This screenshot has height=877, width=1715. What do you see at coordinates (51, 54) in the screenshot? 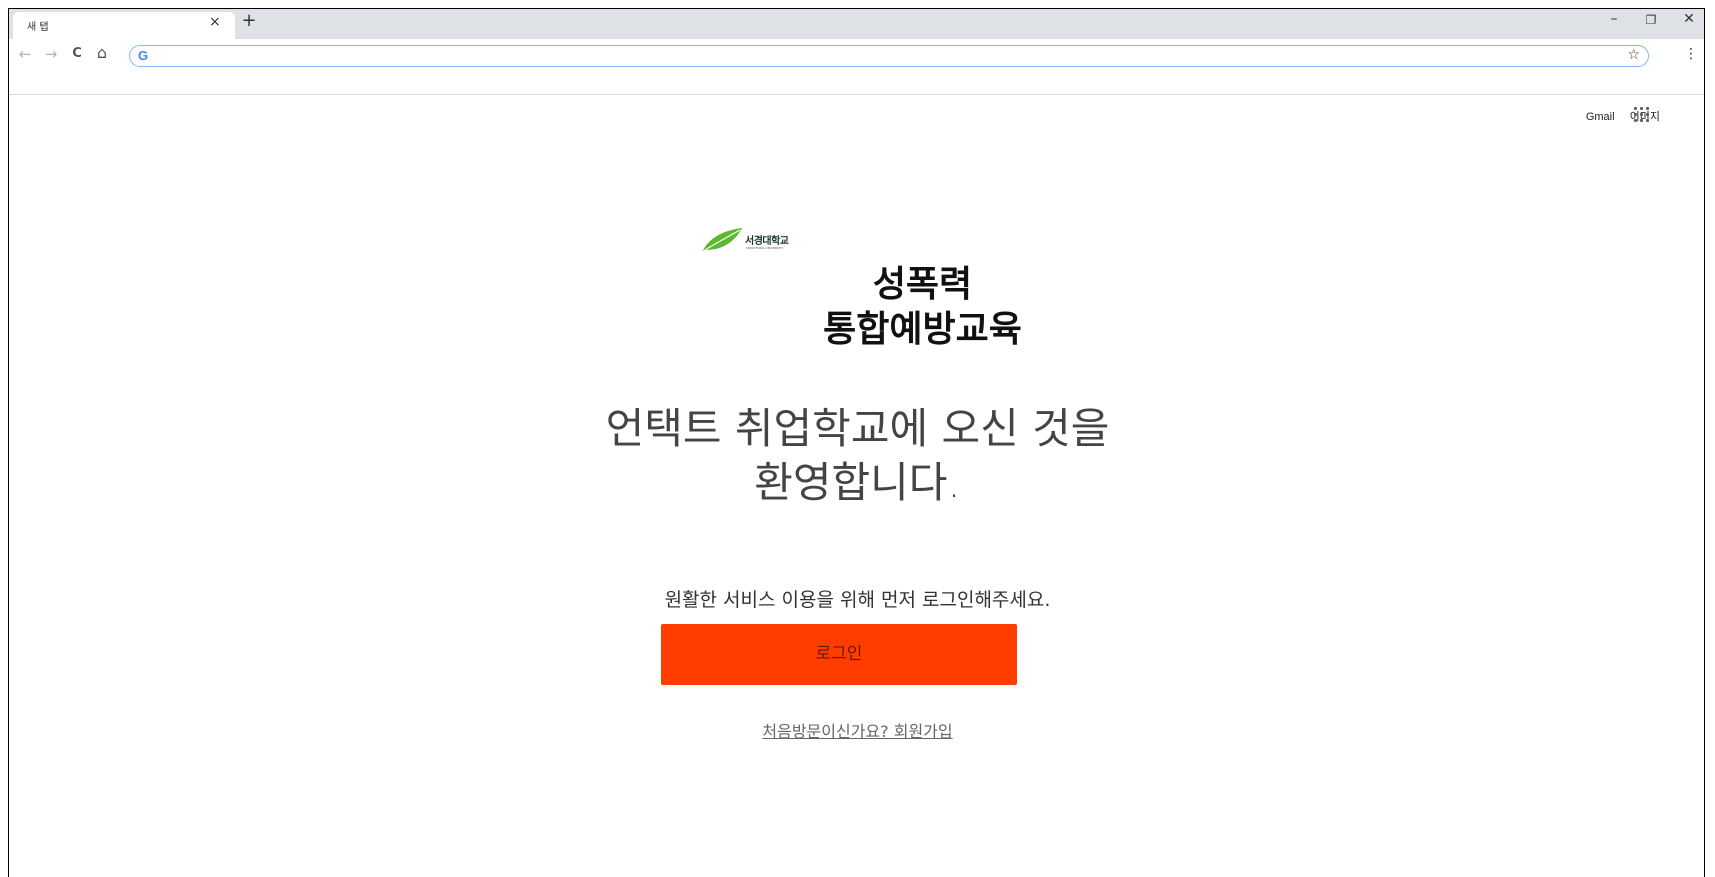
I see `forward-icon: →` at bounding box center [51, 54].